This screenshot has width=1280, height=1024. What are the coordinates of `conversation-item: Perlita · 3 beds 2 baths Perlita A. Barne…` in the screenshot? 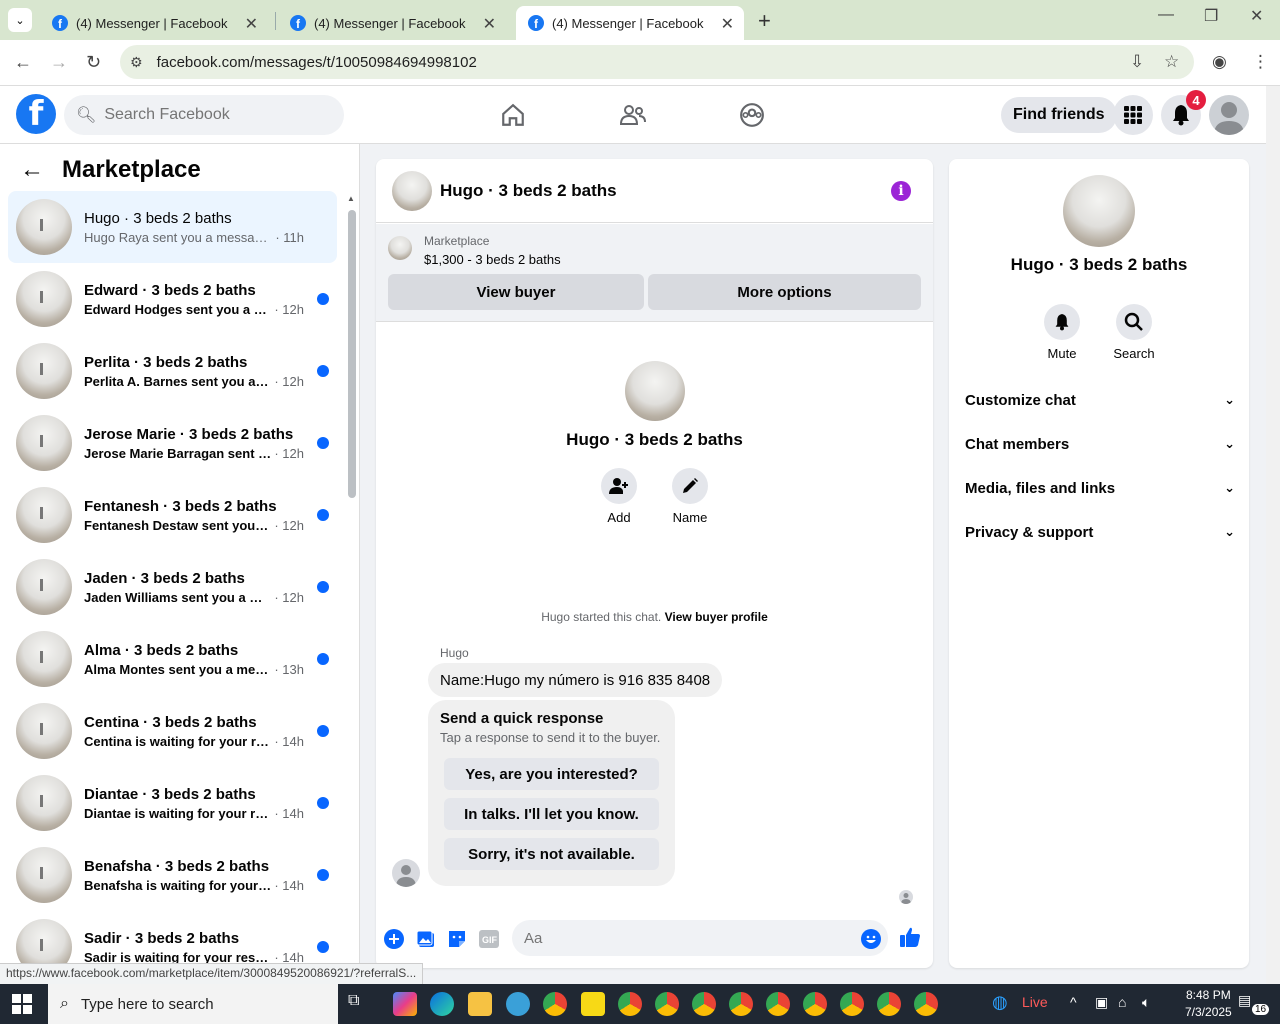 It's located at (172, 371).